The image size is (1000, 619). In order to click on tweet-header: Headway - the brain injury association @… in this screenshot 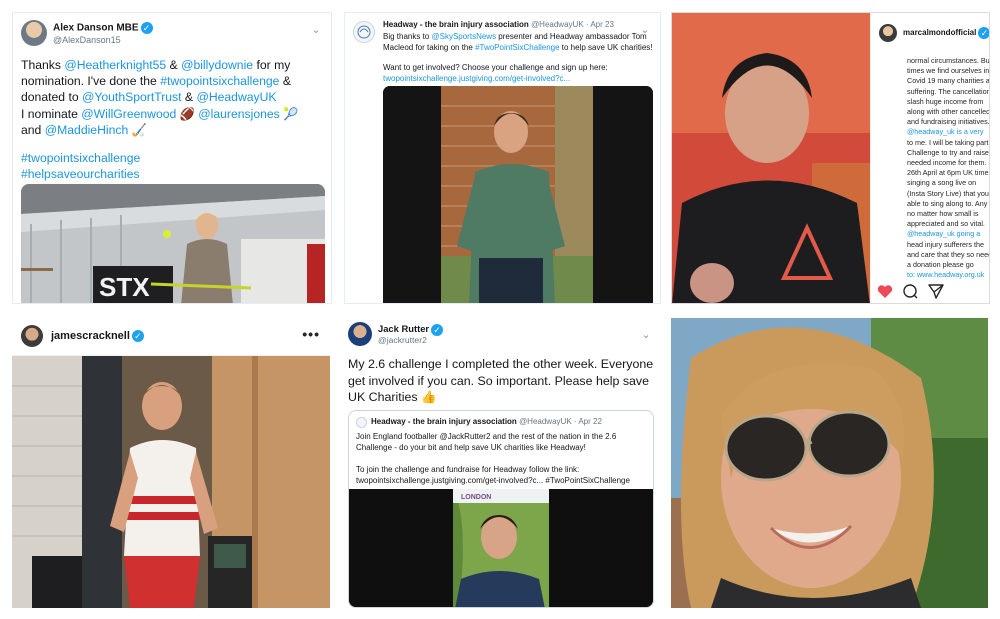, I will do `click(498, 24)`.